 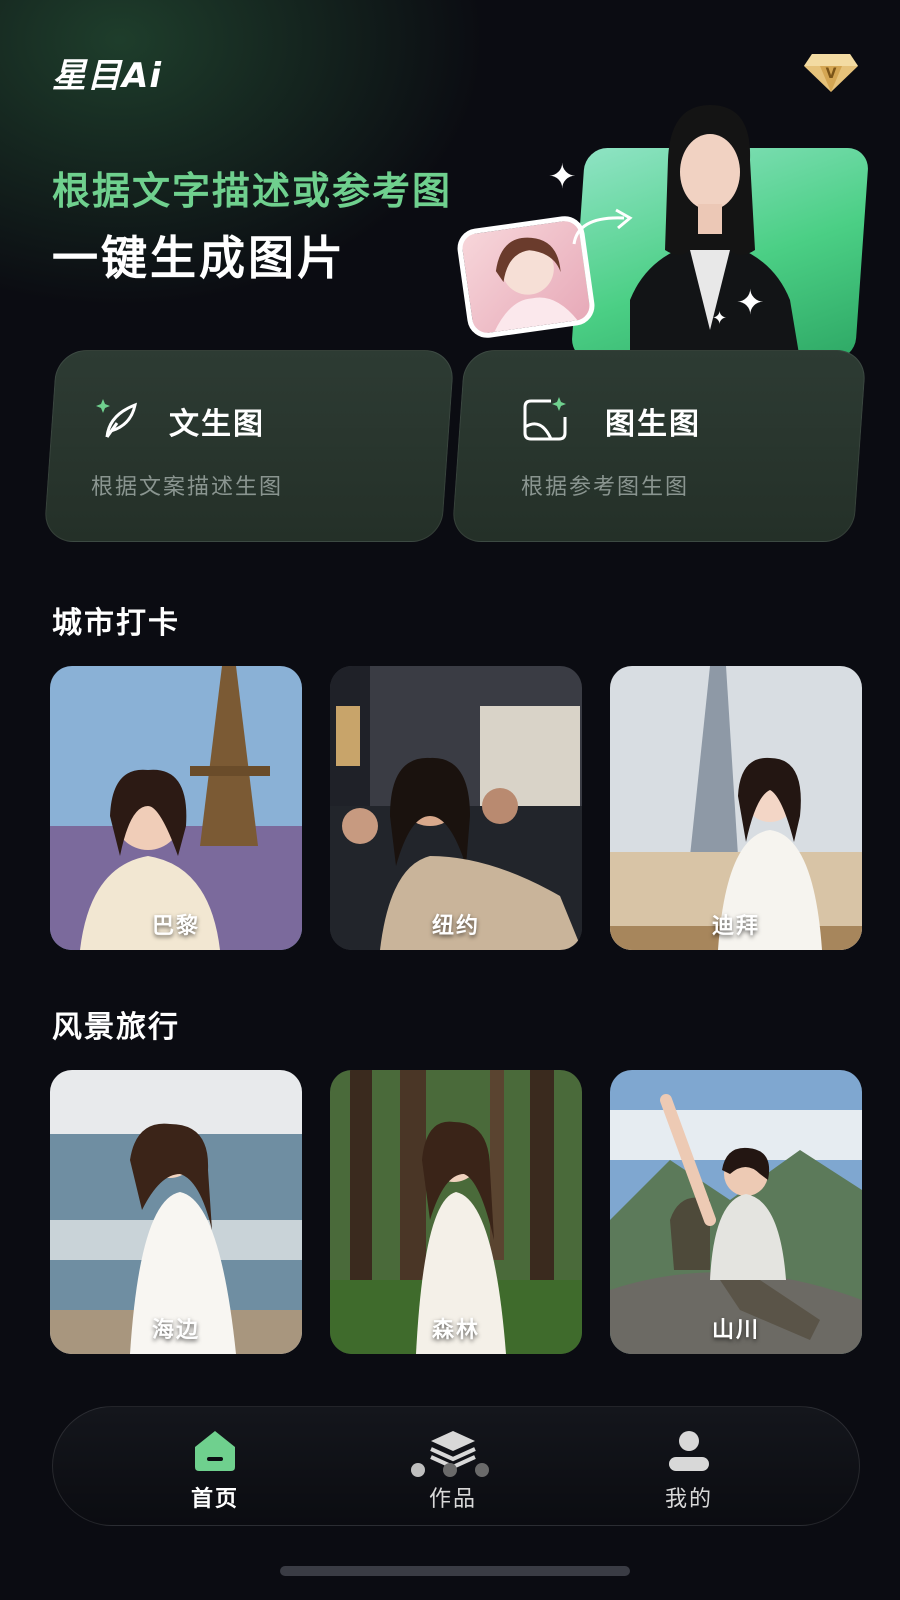 What do you see at coordinates (199, 258) in the screenshot?
I see `hero-title: 一键生成图片` at bounding box center [199, 258].